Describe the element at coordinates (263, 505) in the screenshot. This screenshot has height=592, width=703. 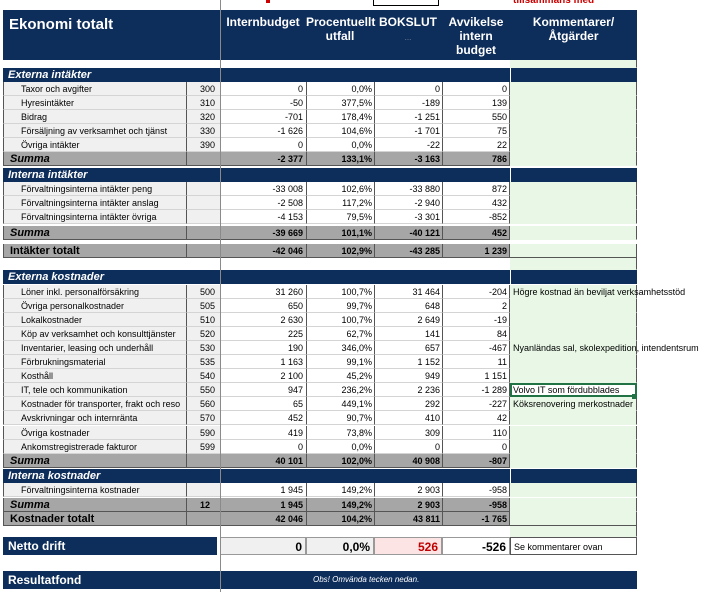
I see `internbudget-cell: 1 945` at that location.